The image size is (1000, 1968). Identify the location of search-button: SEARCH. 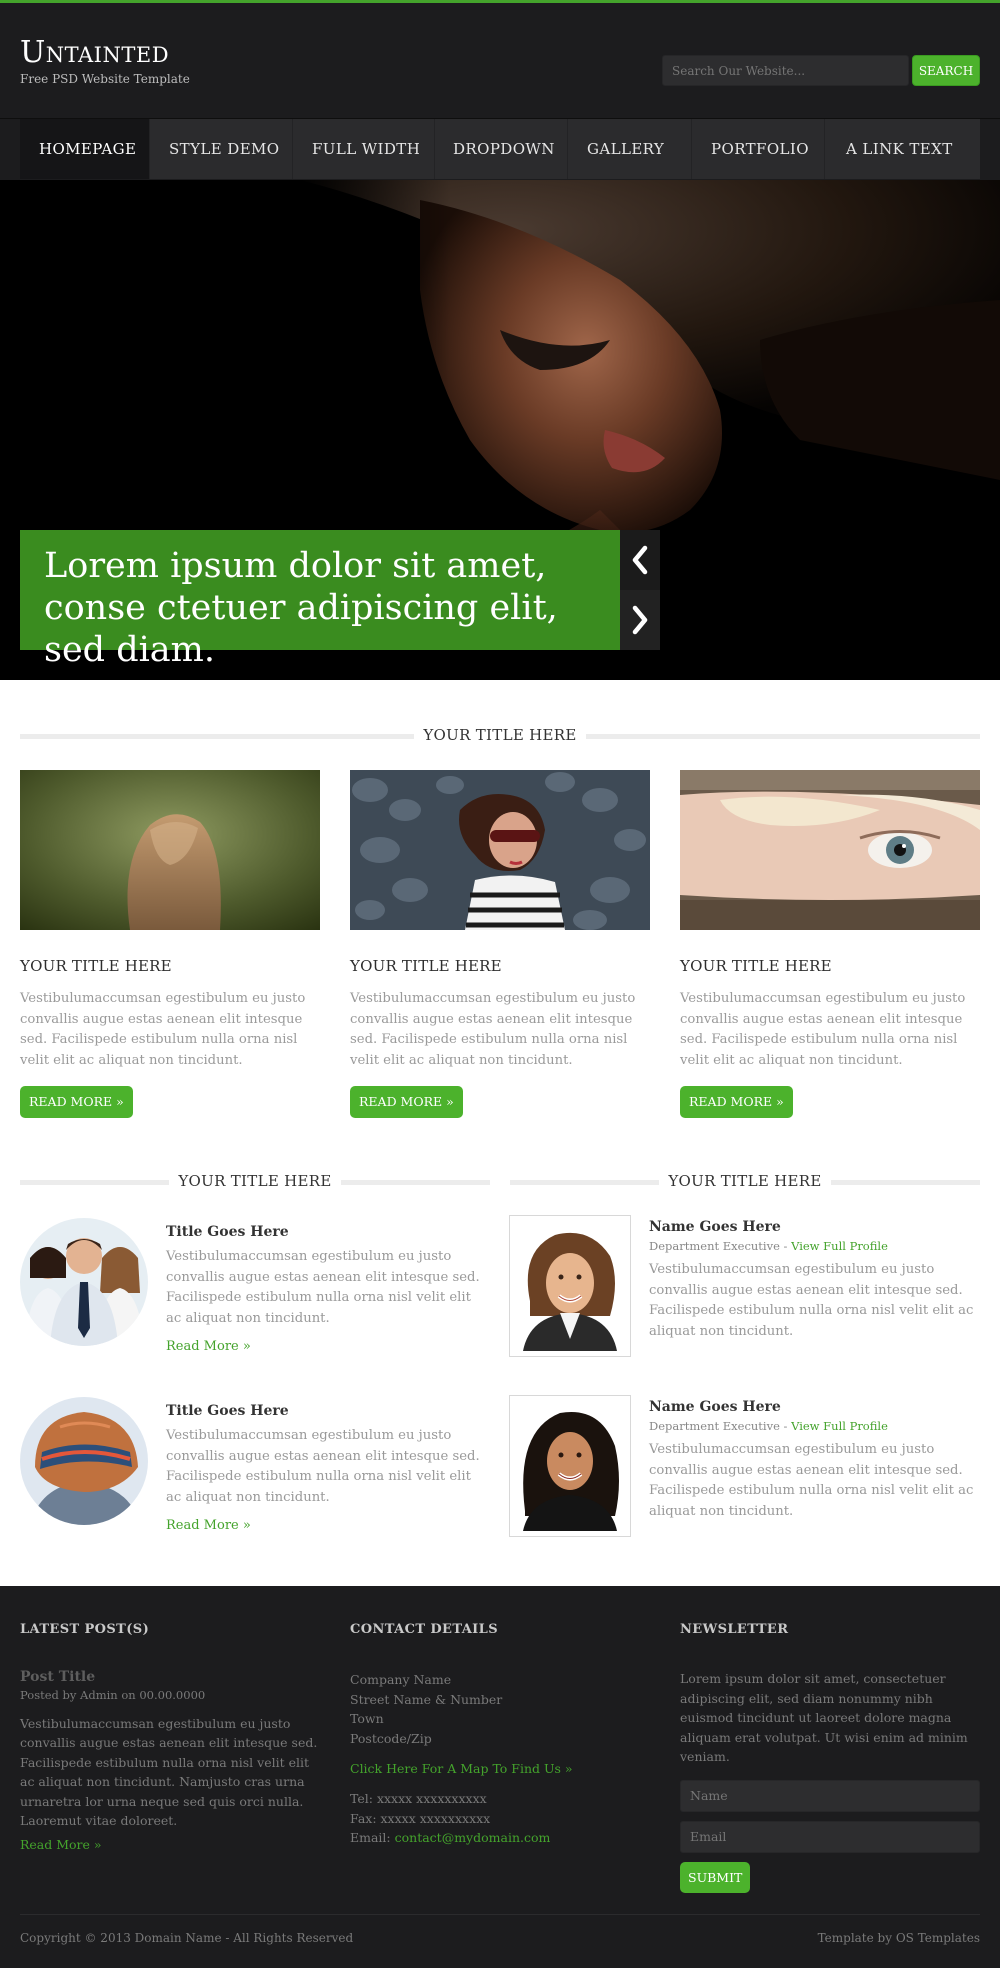
(946, 70).